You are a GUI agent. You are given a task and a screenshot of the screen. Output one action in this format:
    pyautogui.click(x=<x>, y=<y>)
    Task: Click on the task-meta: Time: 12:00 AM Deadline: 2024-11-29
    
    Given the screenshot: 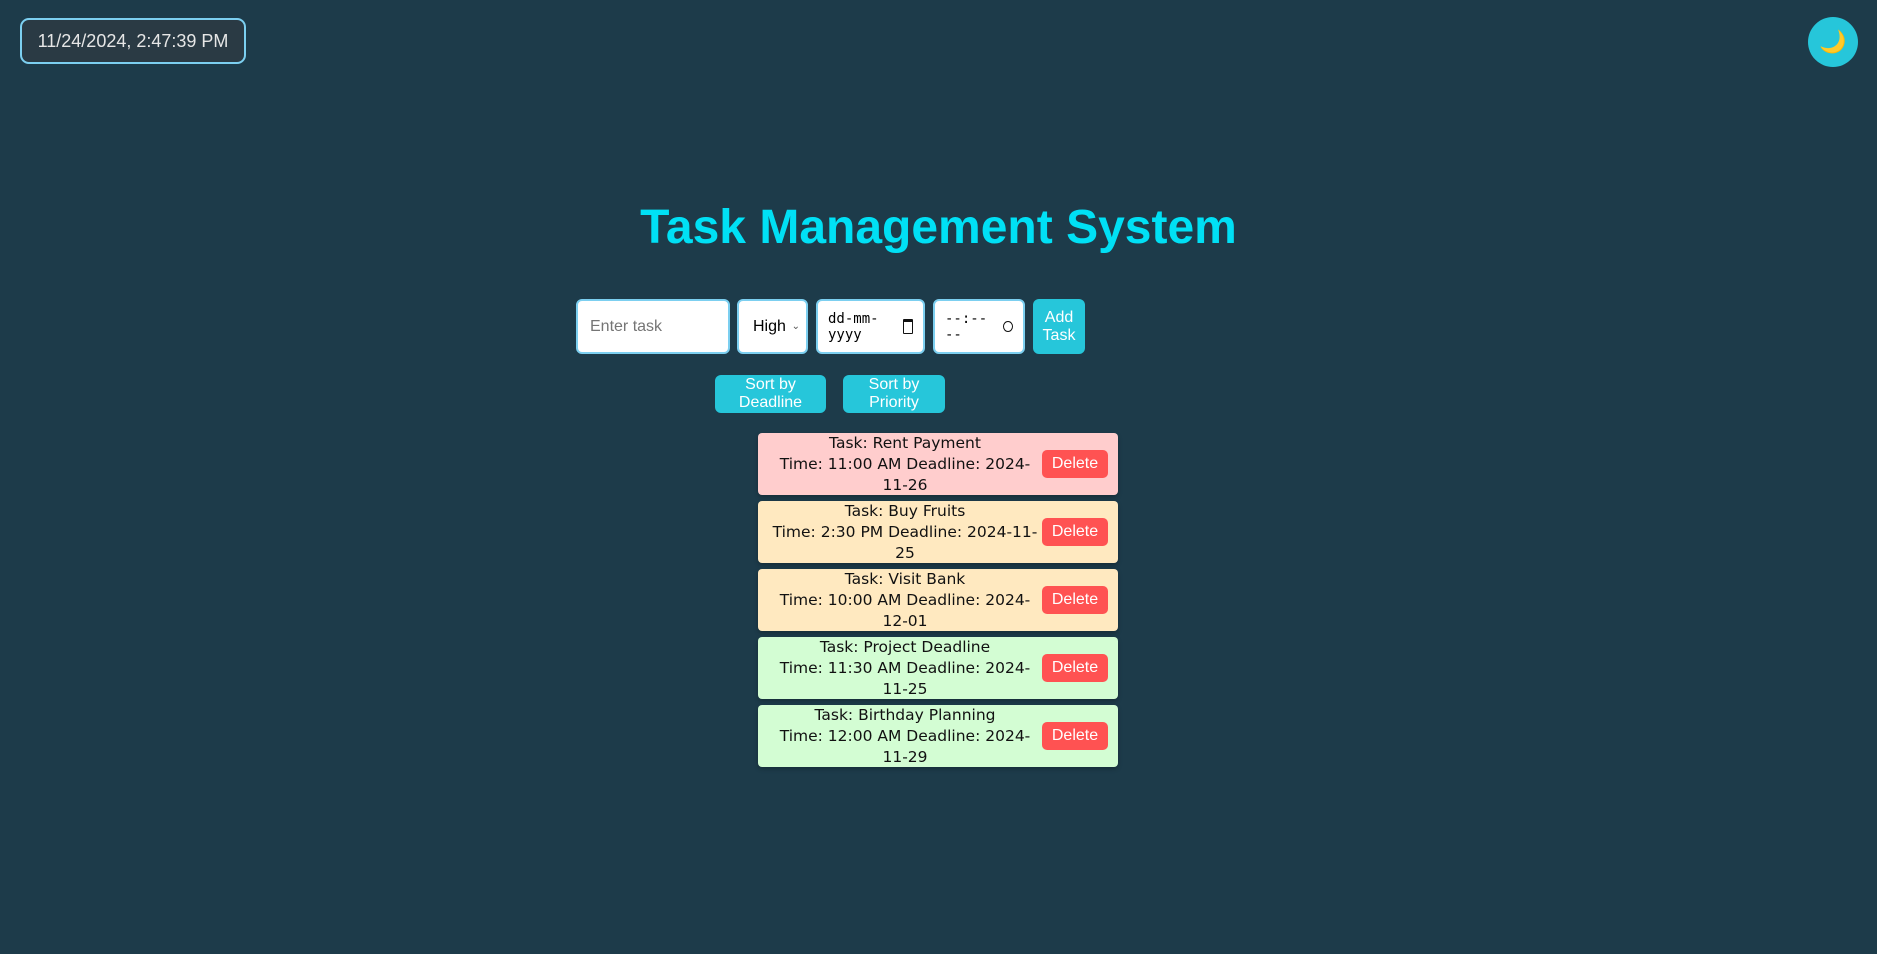 What is the action you would take?
    pyautogui.click(x=905, y=746)
    